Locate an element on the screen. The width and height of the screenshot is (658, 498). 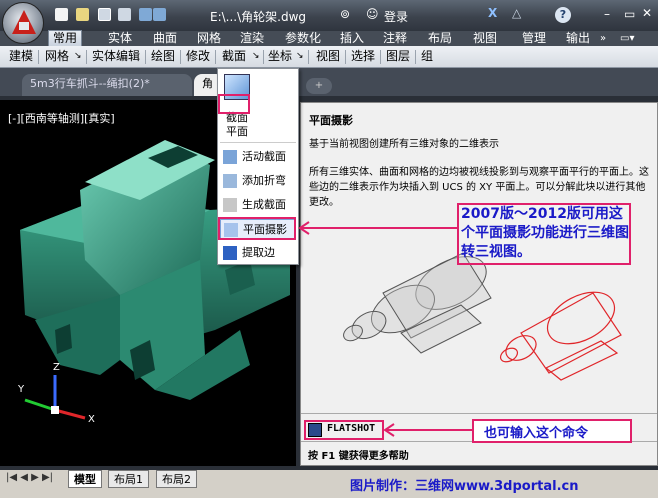
command-highlight-box is located at coordinates (344, 430).